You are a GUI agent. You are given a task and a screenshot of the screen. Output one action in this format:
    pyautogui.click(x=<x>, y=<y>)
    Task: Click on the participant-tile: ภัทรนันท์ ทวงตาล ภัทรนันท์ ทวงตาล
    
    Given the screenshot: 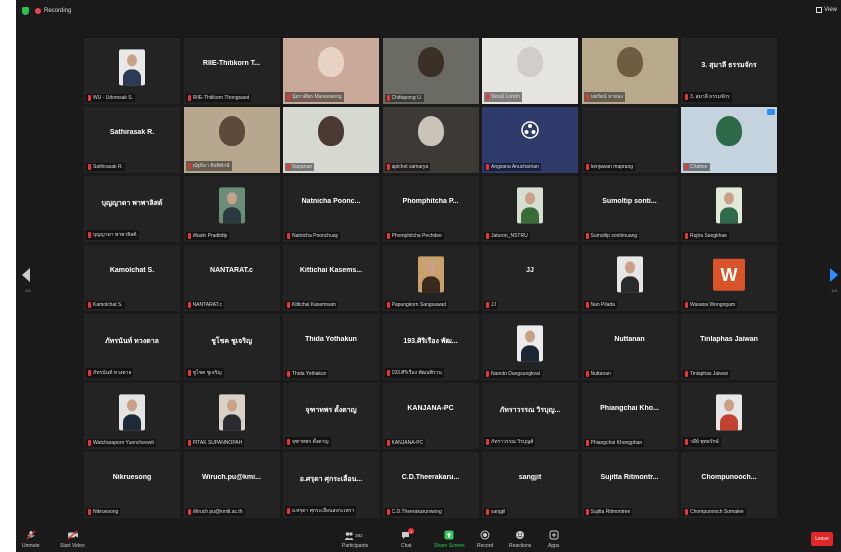 What is the action you would take?
    pyautogui.click(x=132, y=347)
    